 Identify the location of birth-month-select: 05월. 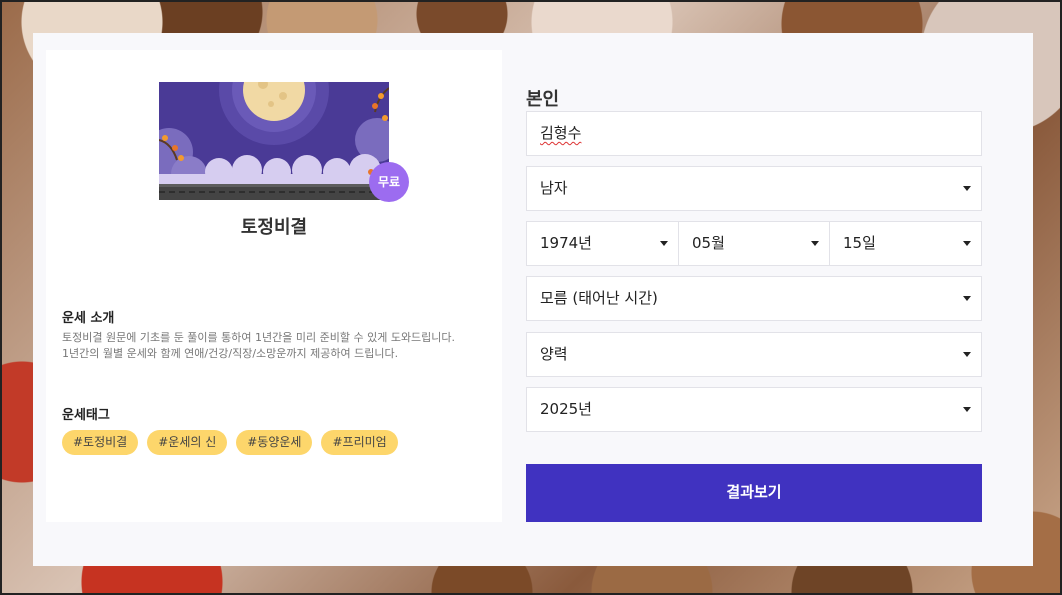
(754, 243).